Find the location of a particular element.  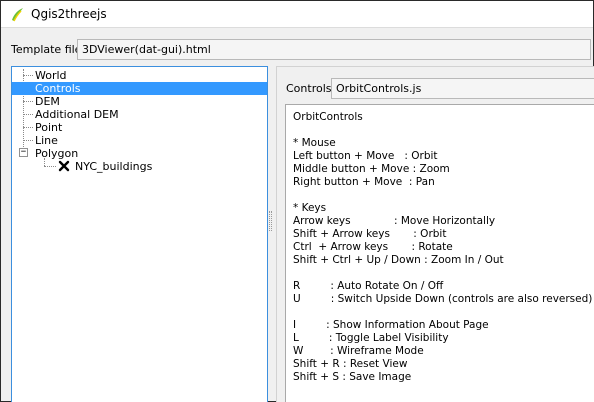

tree-item-line: Line is located at coordinates (46, 140).